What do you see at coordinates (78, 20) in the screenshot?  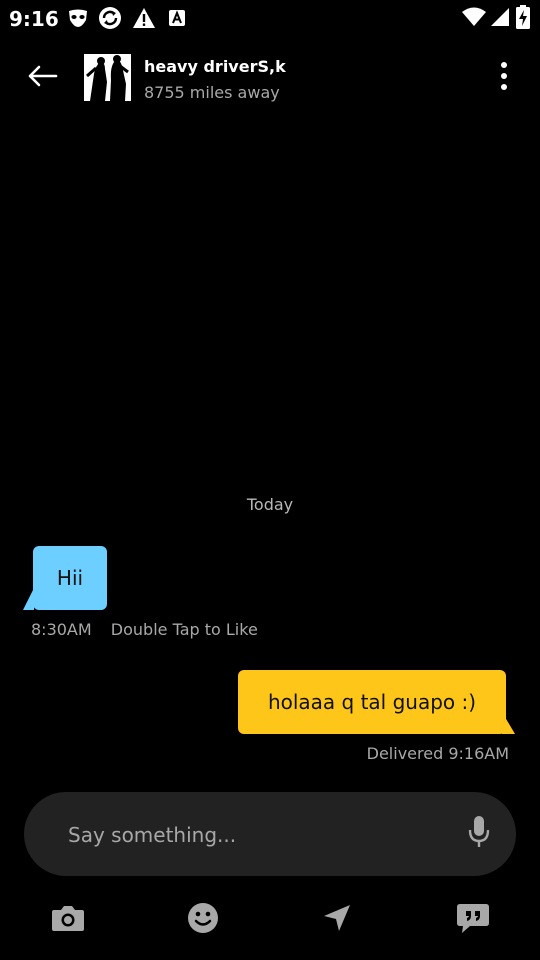 I see `grindr-mask-icon` at bounding box center [78, 20].